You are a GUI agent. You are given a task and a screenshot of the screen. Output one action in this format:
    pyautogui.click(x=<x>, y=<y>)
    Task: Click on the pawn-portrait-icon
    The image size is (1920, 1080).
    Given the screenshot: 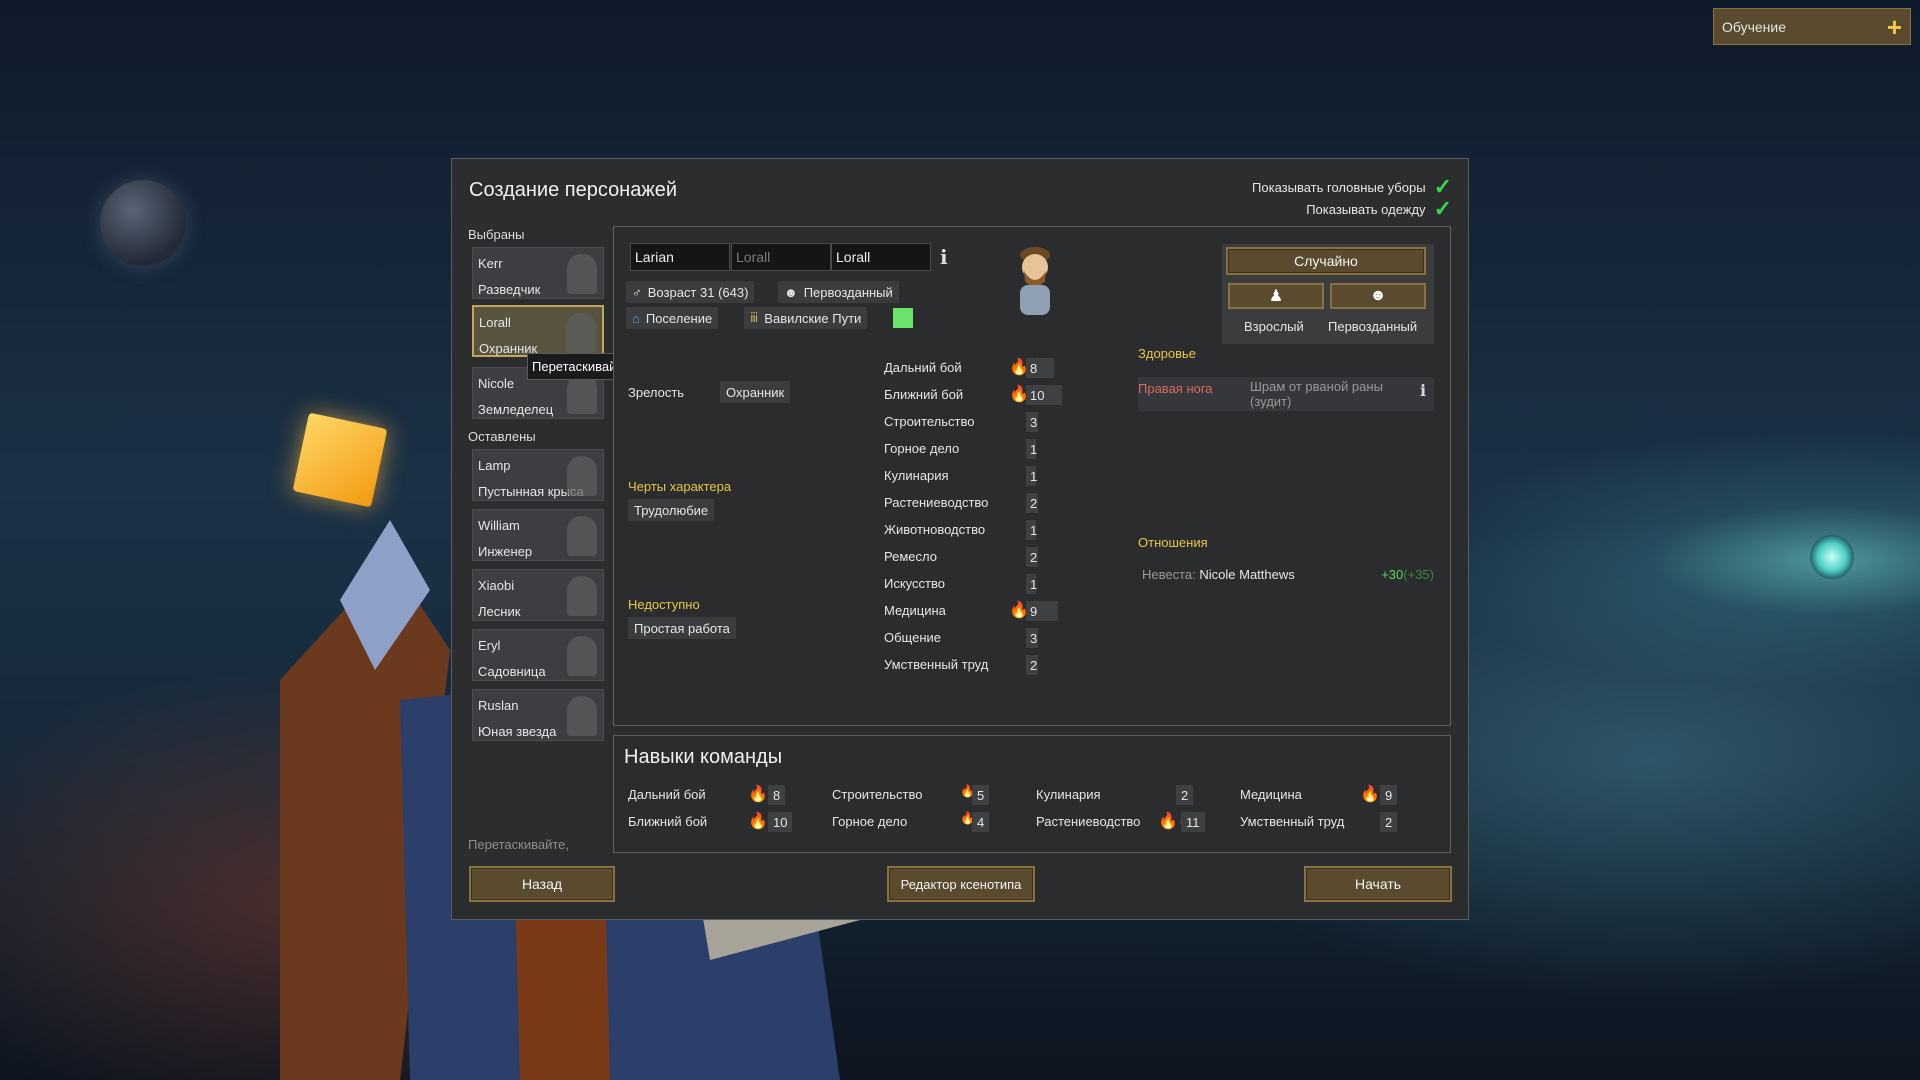 What is the action you would take?
    pyautogui.click(x=1035, y=281)
    